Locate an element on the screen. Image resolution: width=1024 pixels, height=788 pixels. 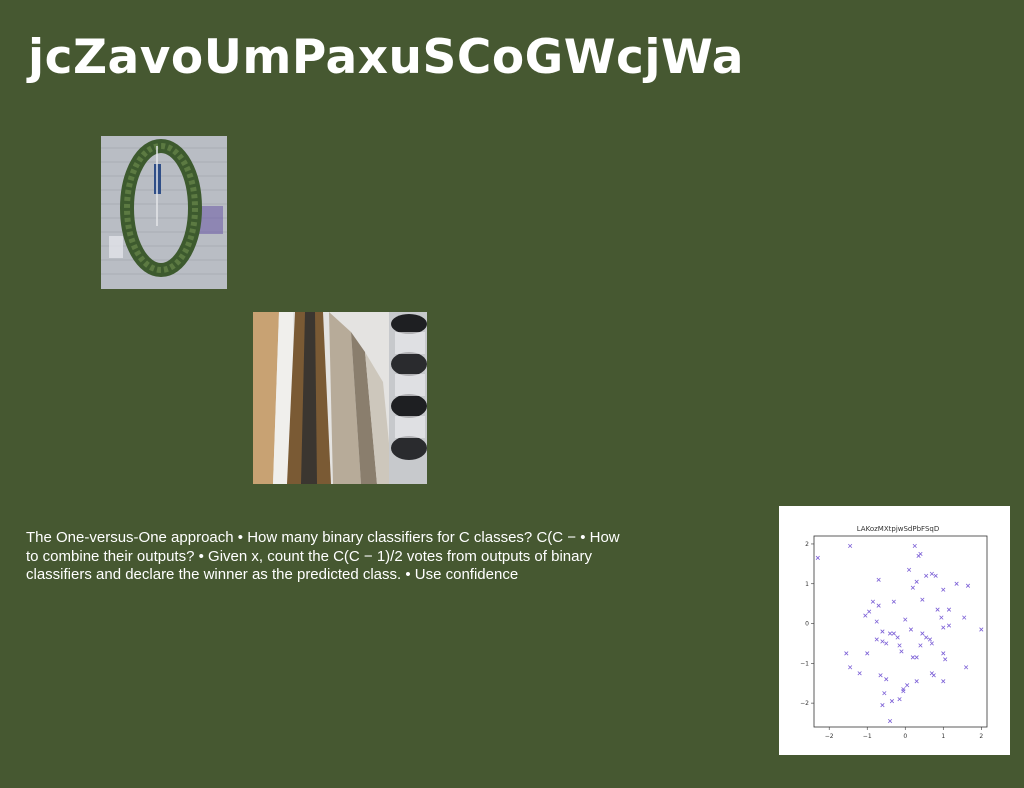
architecture-photo is located at coordinates (340, 398).